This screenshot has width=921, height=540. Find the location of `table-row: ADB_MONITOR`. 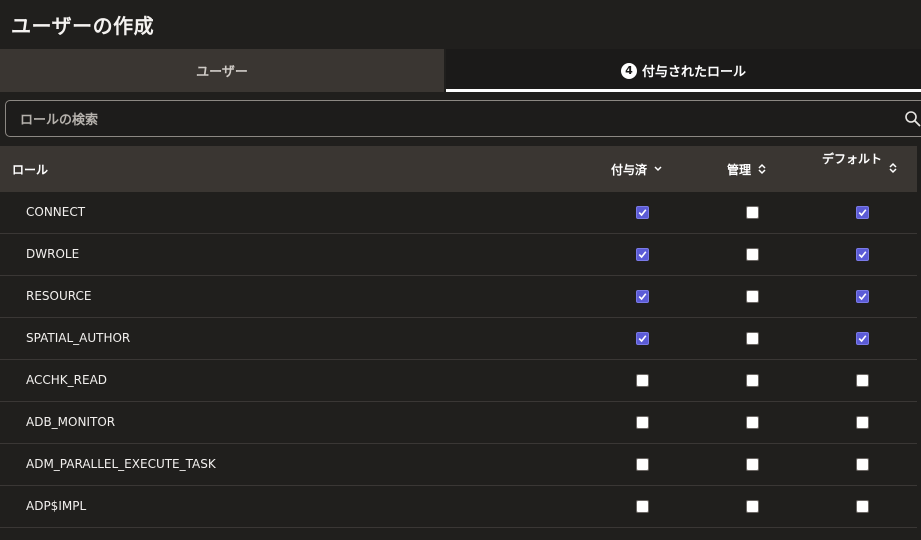

table-row: ADB_MONITOR is located at coordinates (458, 423).